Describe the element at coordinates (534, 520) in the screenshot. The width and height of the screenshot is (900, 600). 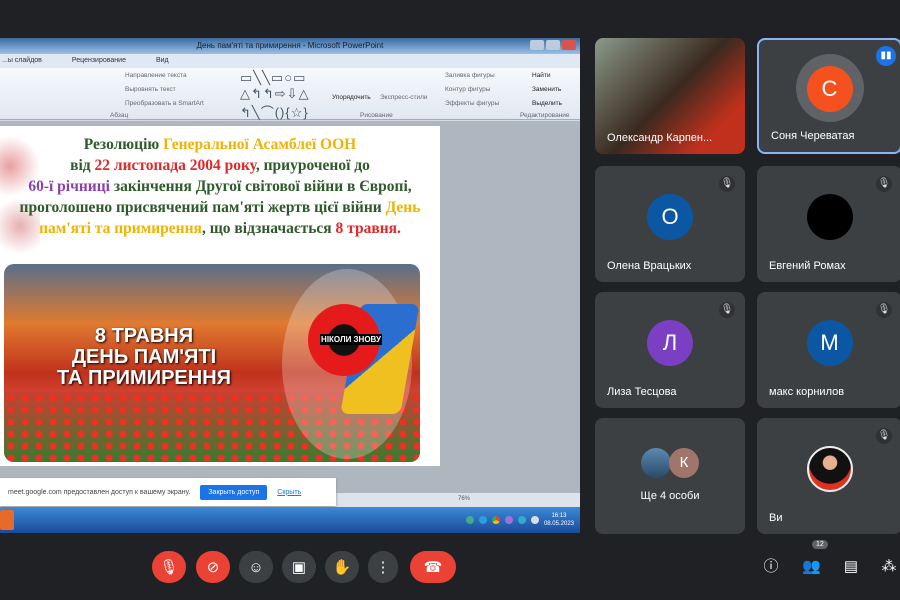
I see `volume-icon` at that location.